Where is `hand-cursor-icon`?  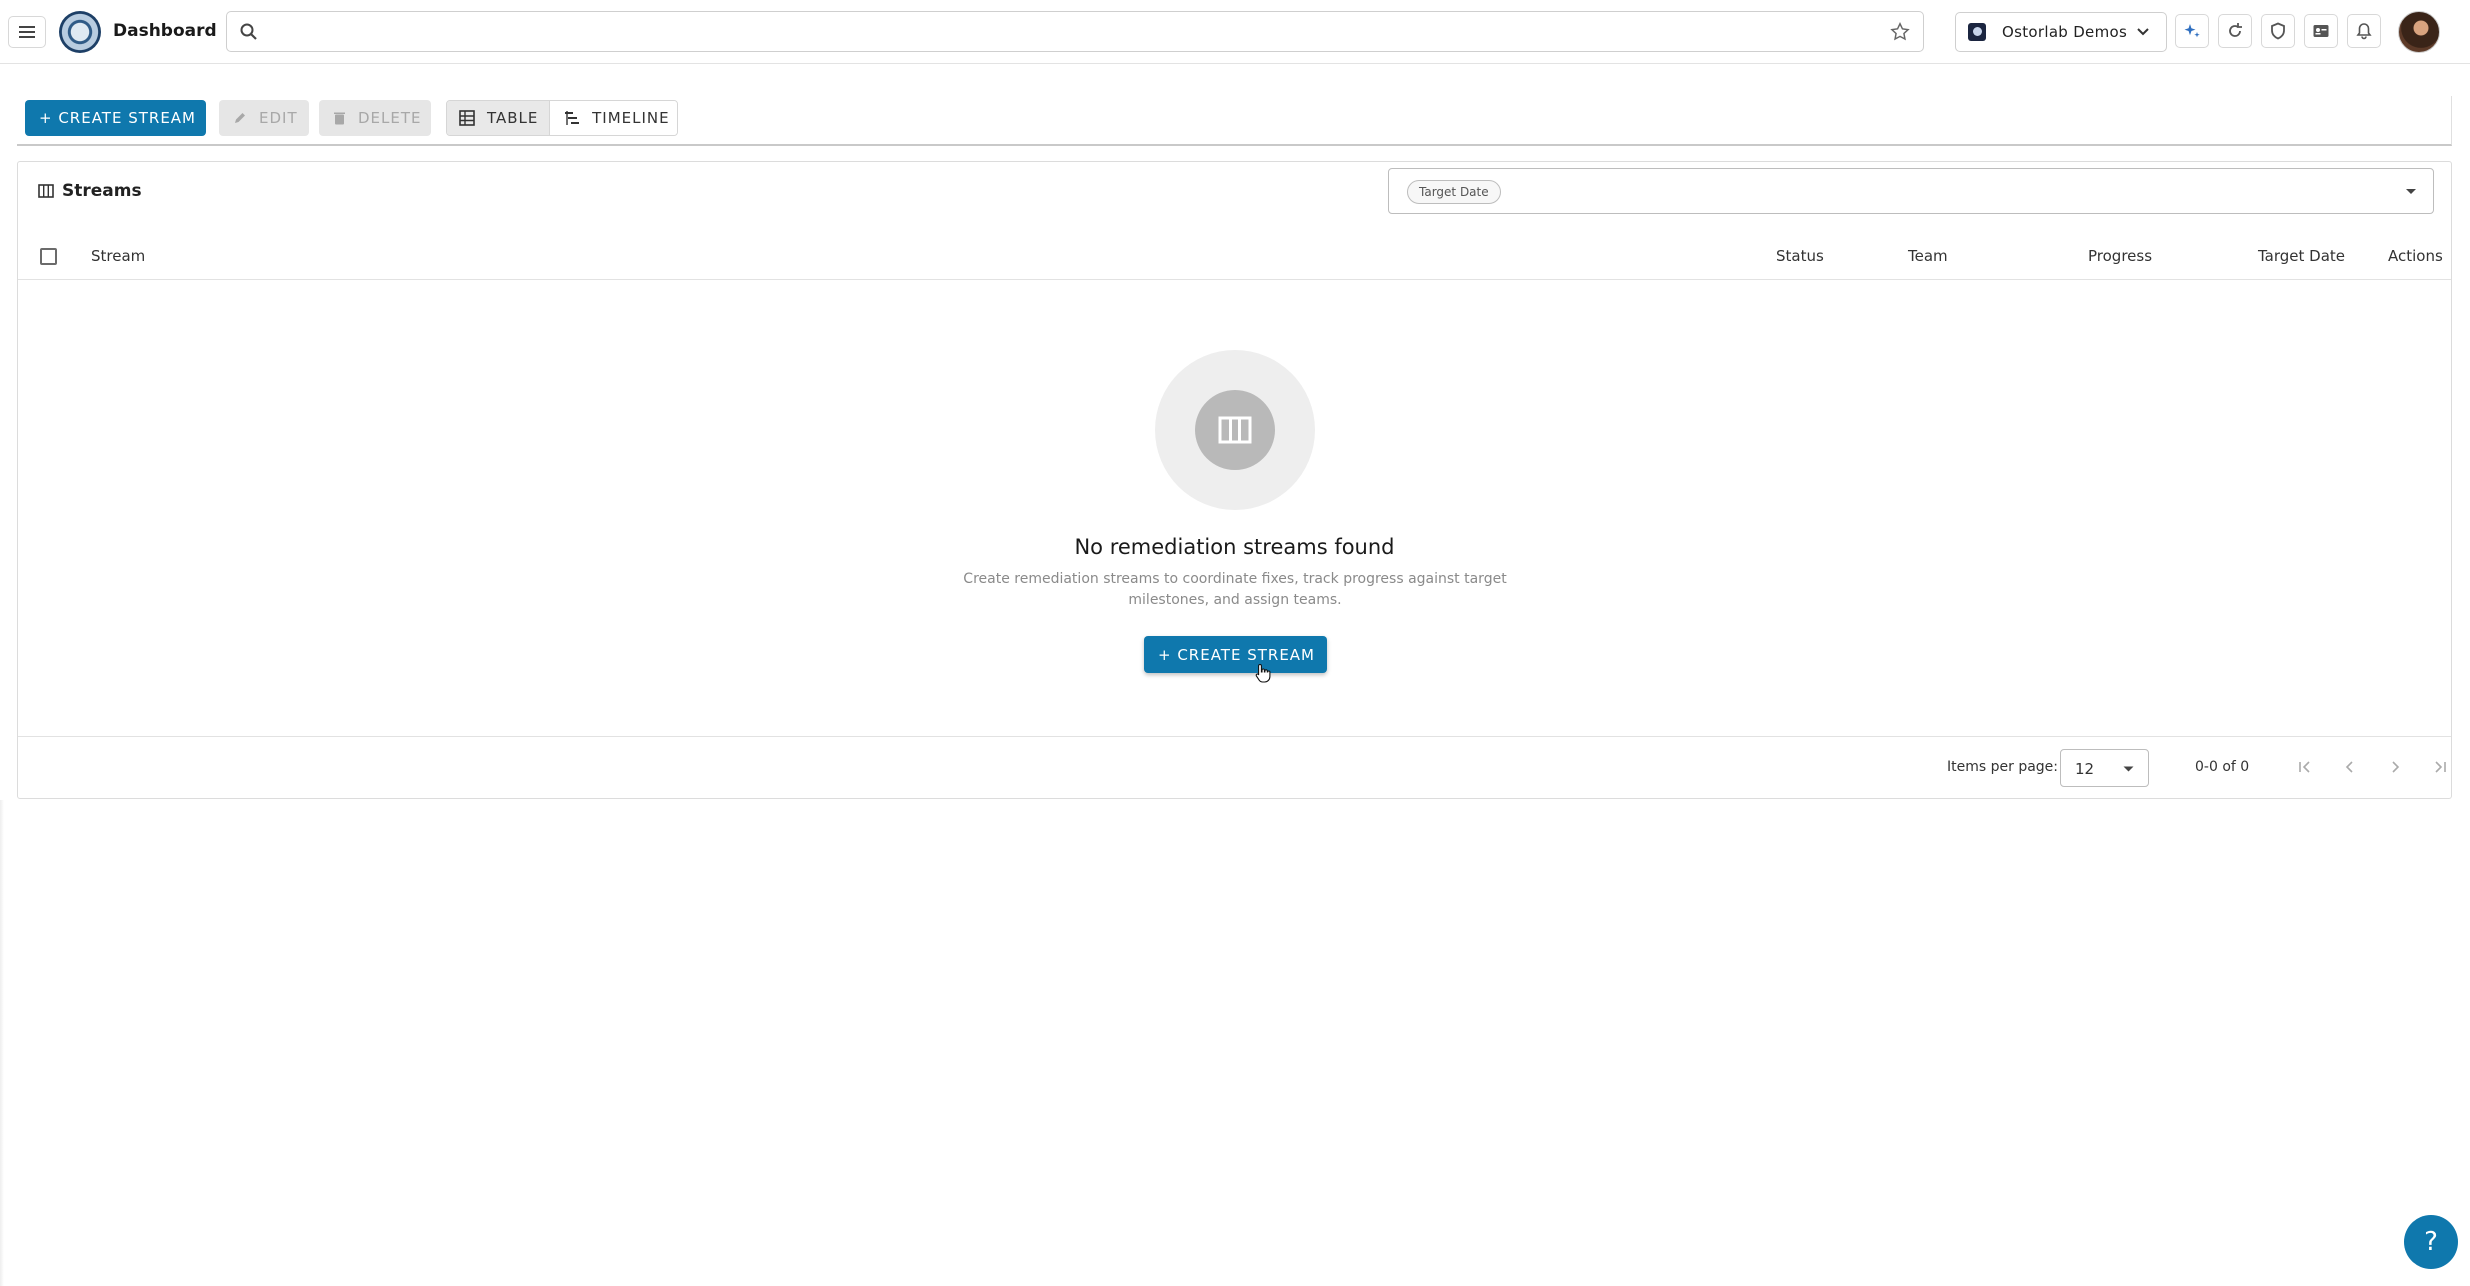
hand-cursor-icon is located at coordinates (1263, 673).